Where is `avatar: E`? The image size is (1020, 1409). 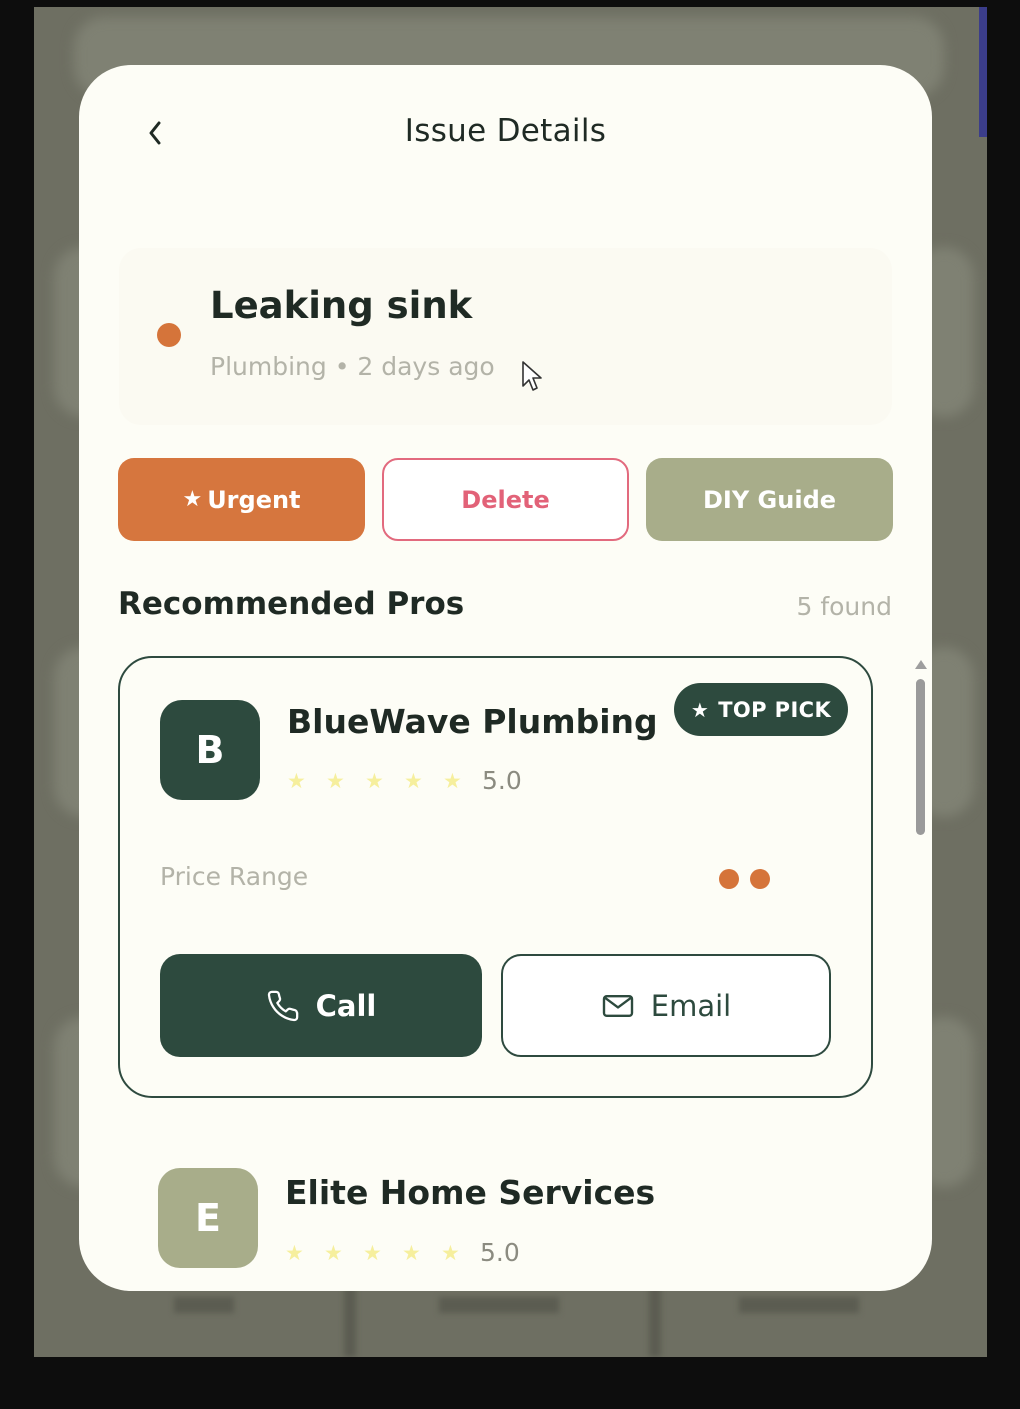
avatar: E is located at coordinates (208, 1218).